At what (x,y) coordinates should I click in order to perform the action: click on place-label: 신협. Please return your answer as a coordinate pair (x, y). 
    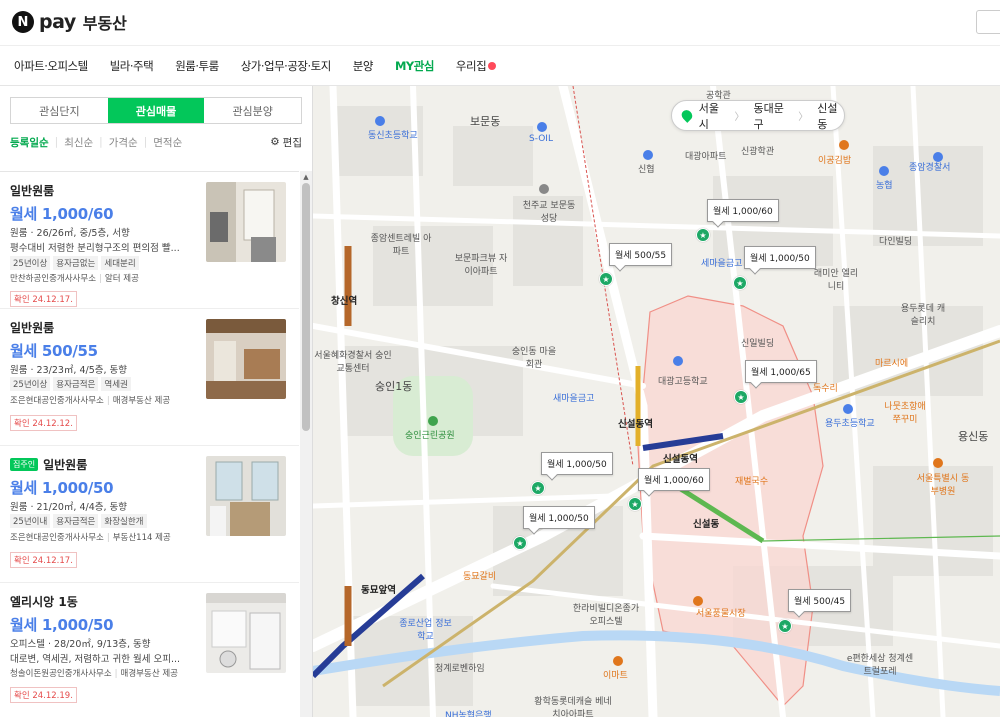
    Looking at the image, I should click on (646, 170).